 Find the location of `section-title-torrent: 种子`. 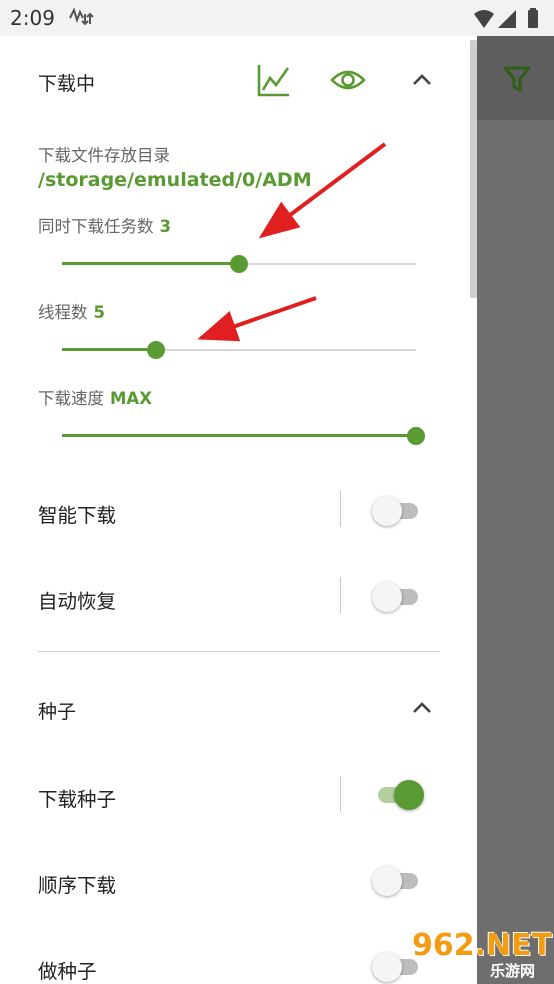

section-title-torrent: 种子 is located at coordinates (57, 712).